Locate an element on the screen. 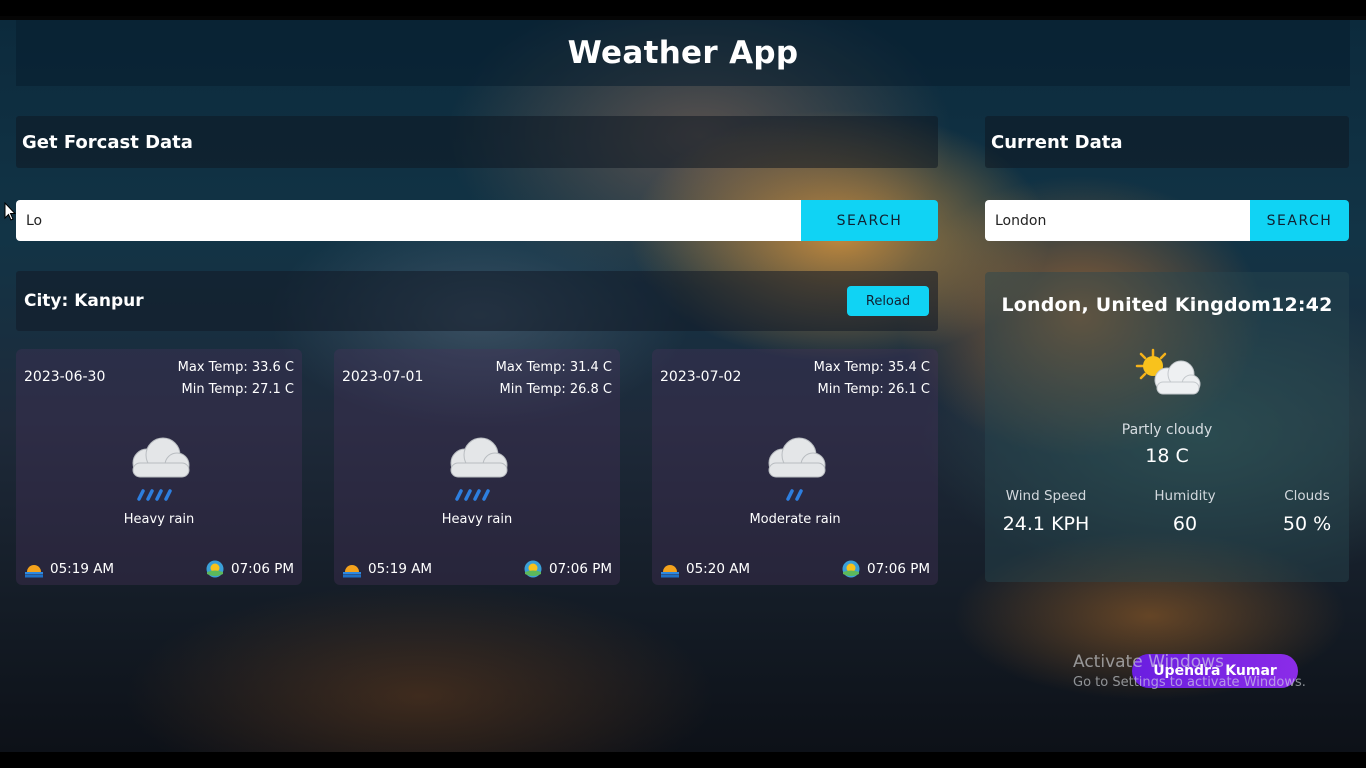 This screenshot has width=1366, height=768. forecast-search-input is located at coordinates (408, 220).